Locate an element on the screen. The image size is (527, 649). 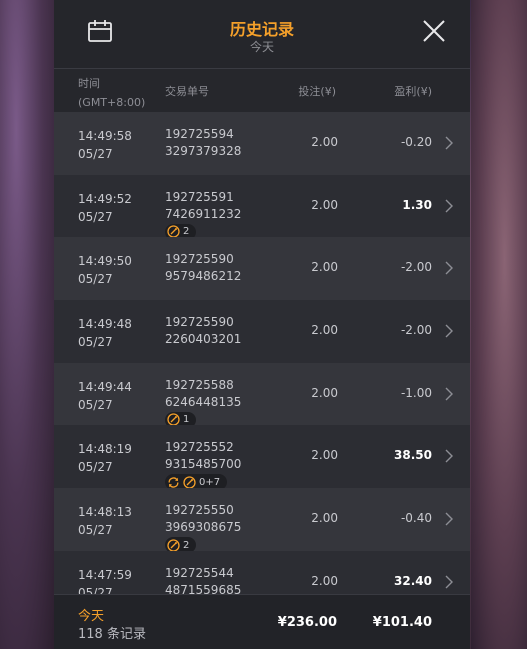
row-time: 14:49:48 05/27 is located at coordinates (105, 333).